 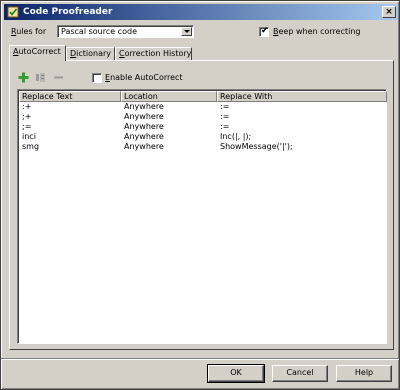 What do you see at coordinates (300, 373) in the screenshot?
I see `cancel-button: Cancel` at bounding box center [300, 373].